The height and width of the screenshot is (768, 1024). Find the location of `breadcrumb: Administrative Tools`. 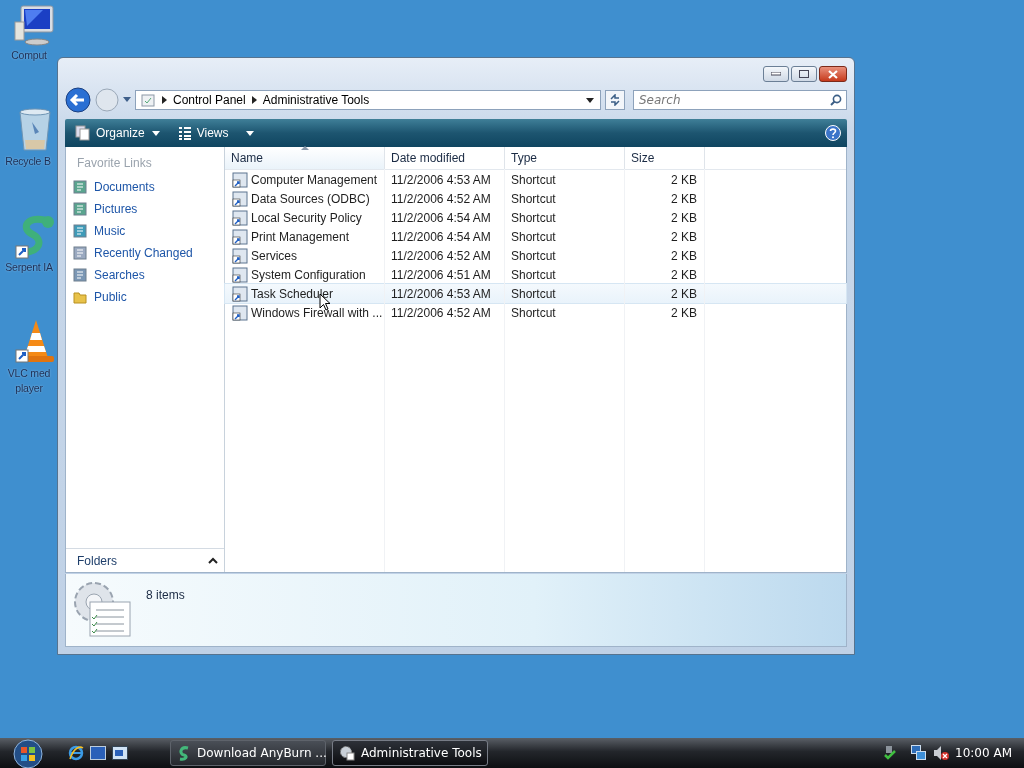

breadcrumb: Administrative Tools is located at coordinates (316, 100).